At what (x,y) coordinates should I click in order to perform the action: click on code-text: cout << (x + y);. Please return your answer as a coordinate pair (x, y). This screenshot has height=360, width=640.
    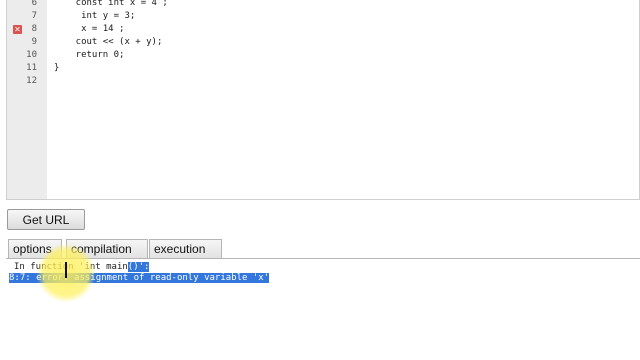
    Looking at the image, I should click on (108, 42).